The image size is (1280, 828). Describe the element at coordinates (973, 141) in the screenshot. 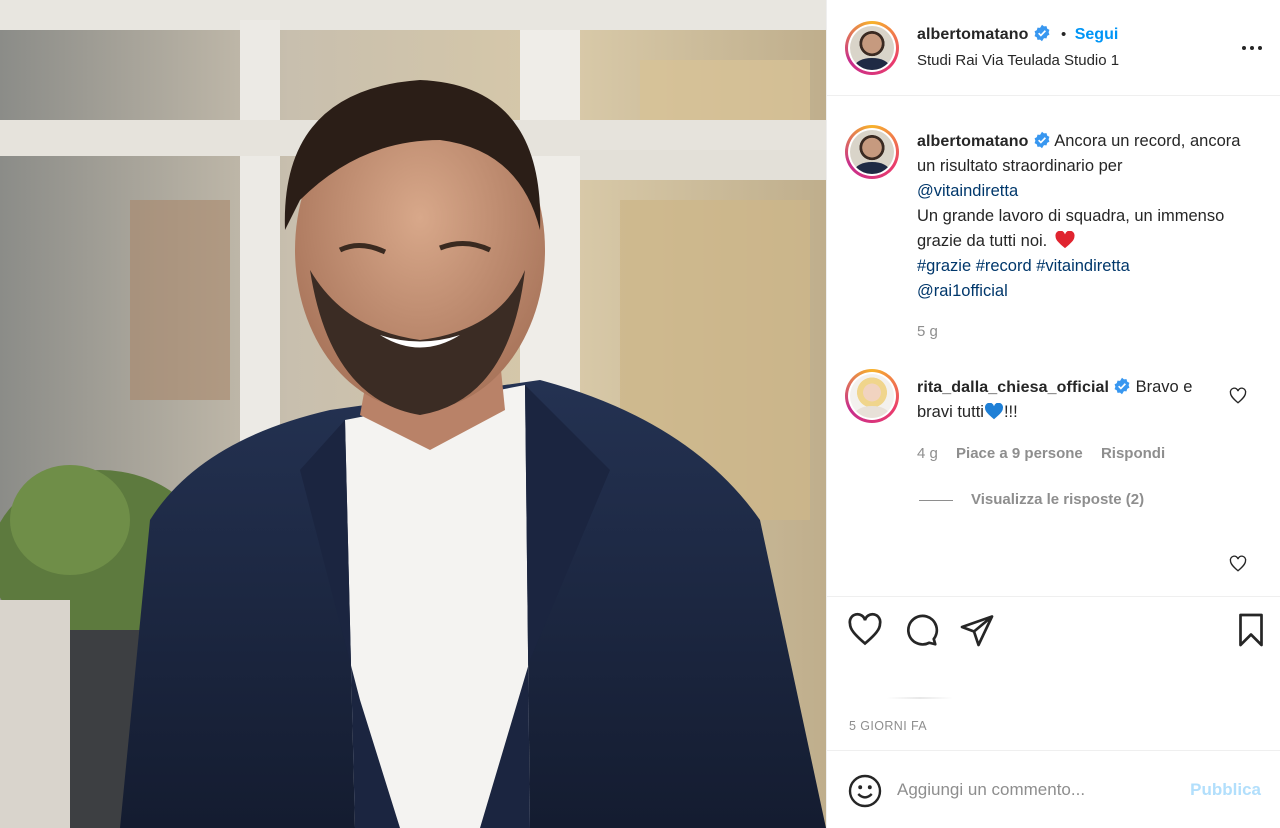

I see `caption-username: albertomatano` at that location.